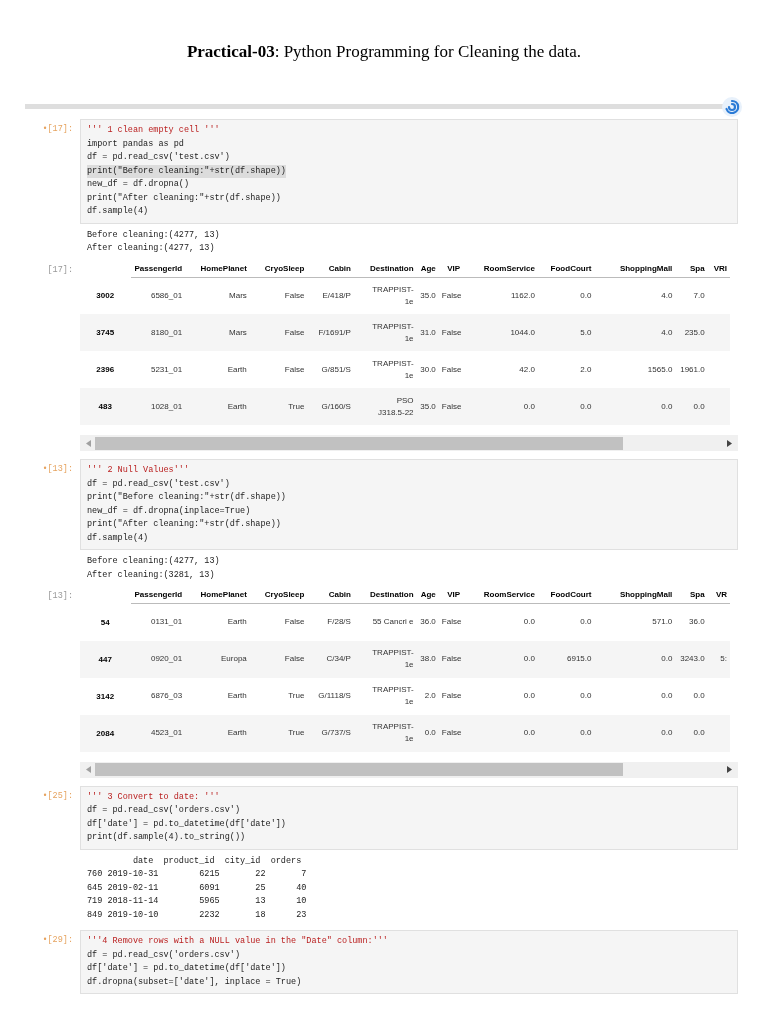  What do you see at coordinates (566, 595) in the screenshot?
I see `column-header: FoodCourt` at bounding box center [566, 595].